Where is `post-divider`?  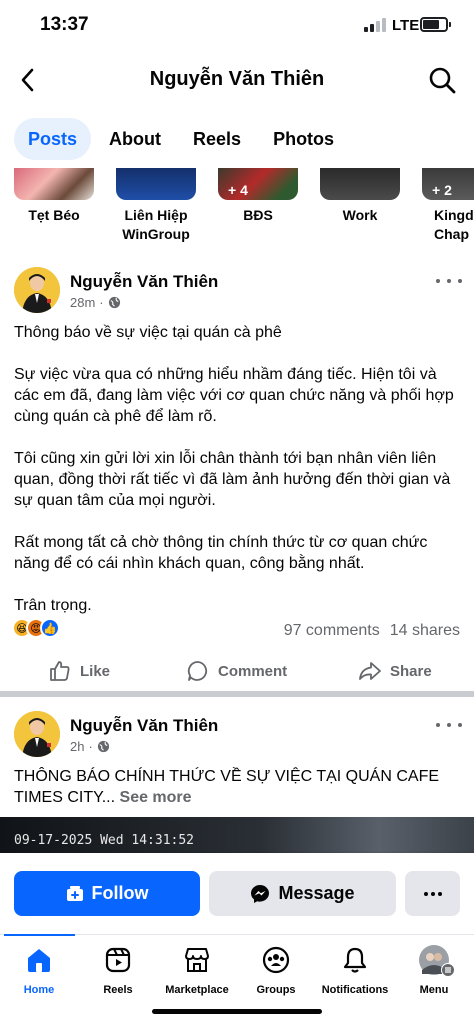
post-divider is located at coordinates (237, 694).